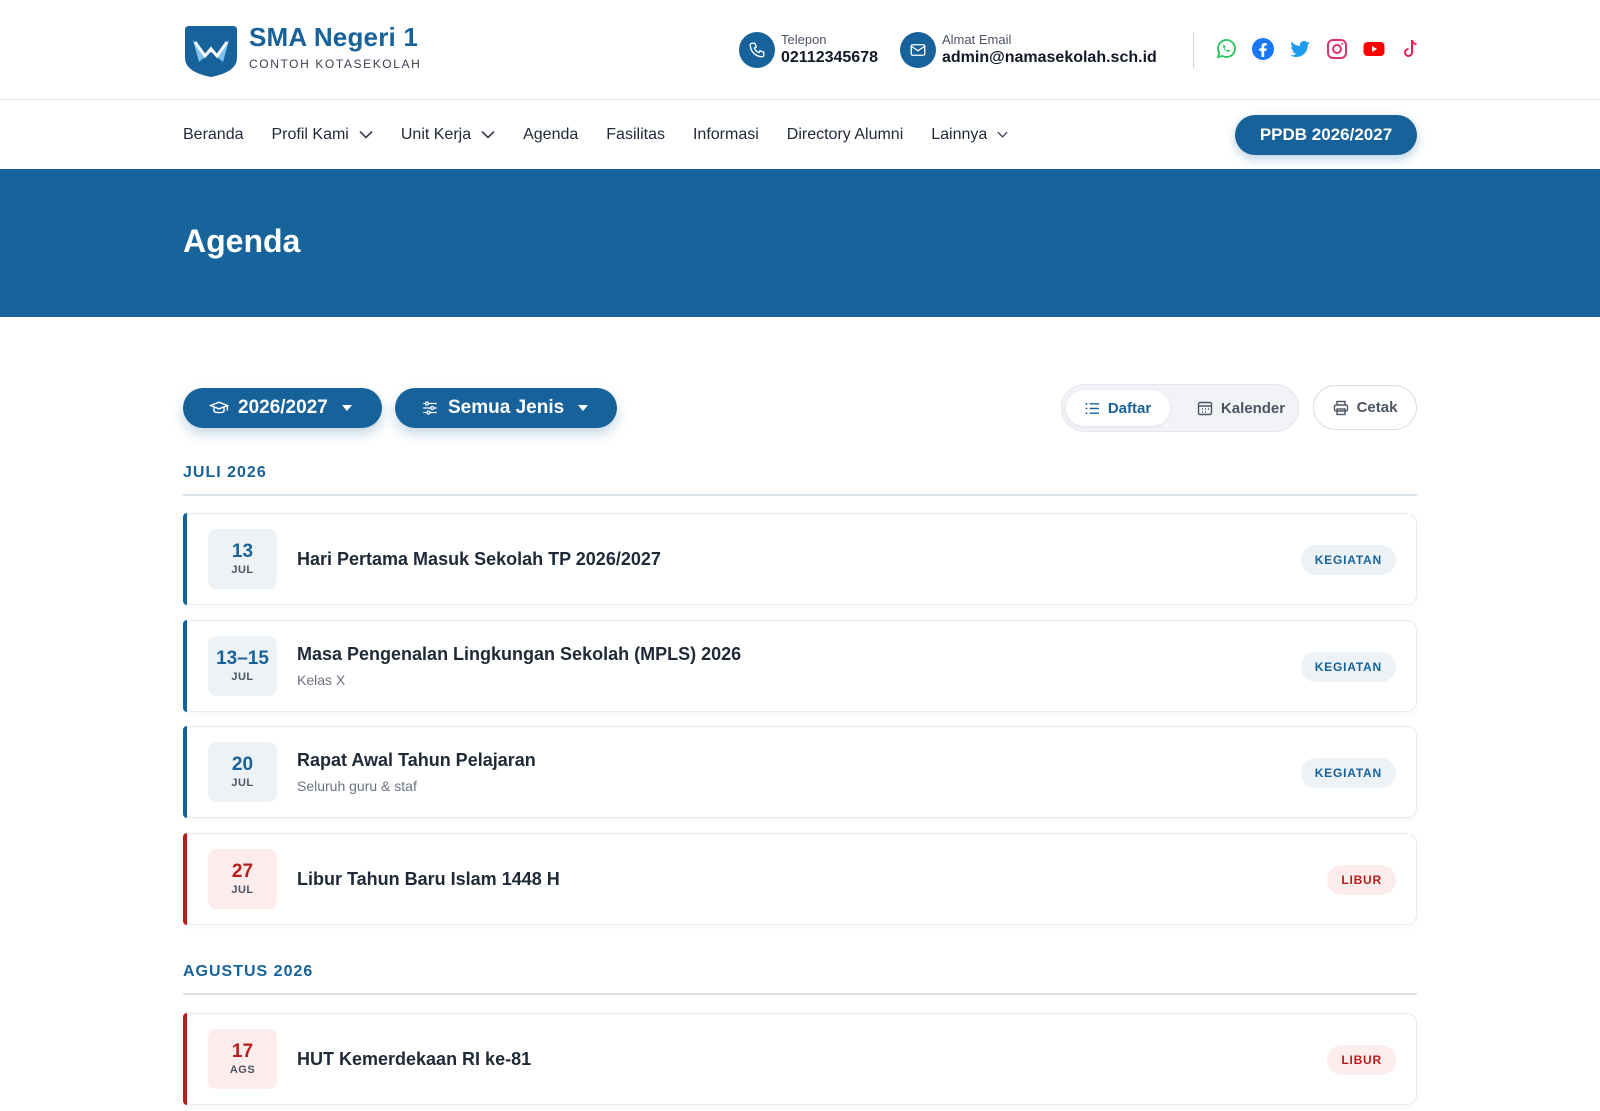 Image resolution: width=1600 pixels, height=1111 pixels. I want to click on nav-directory-alumni: Directory Alumni, so click(845, 135).